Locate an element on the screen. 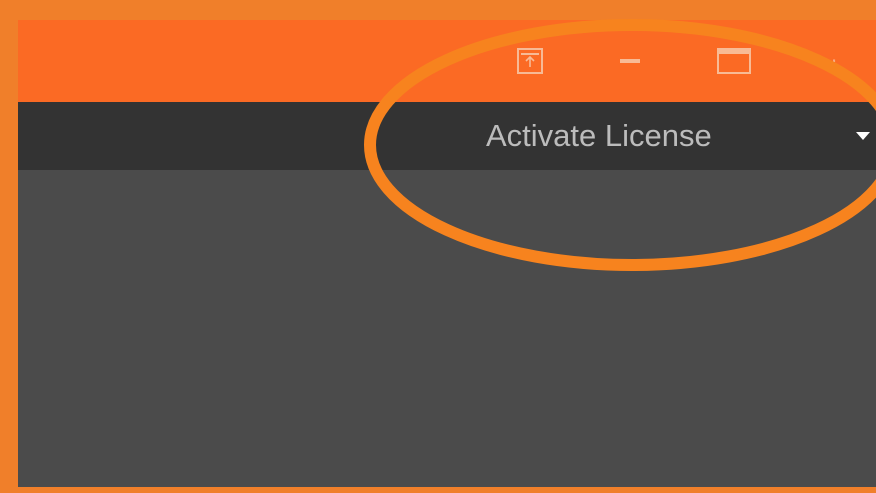 Image resolution: width=876 pixels, height=493 pixels. maximize-button is located at coordinates (734, 61).